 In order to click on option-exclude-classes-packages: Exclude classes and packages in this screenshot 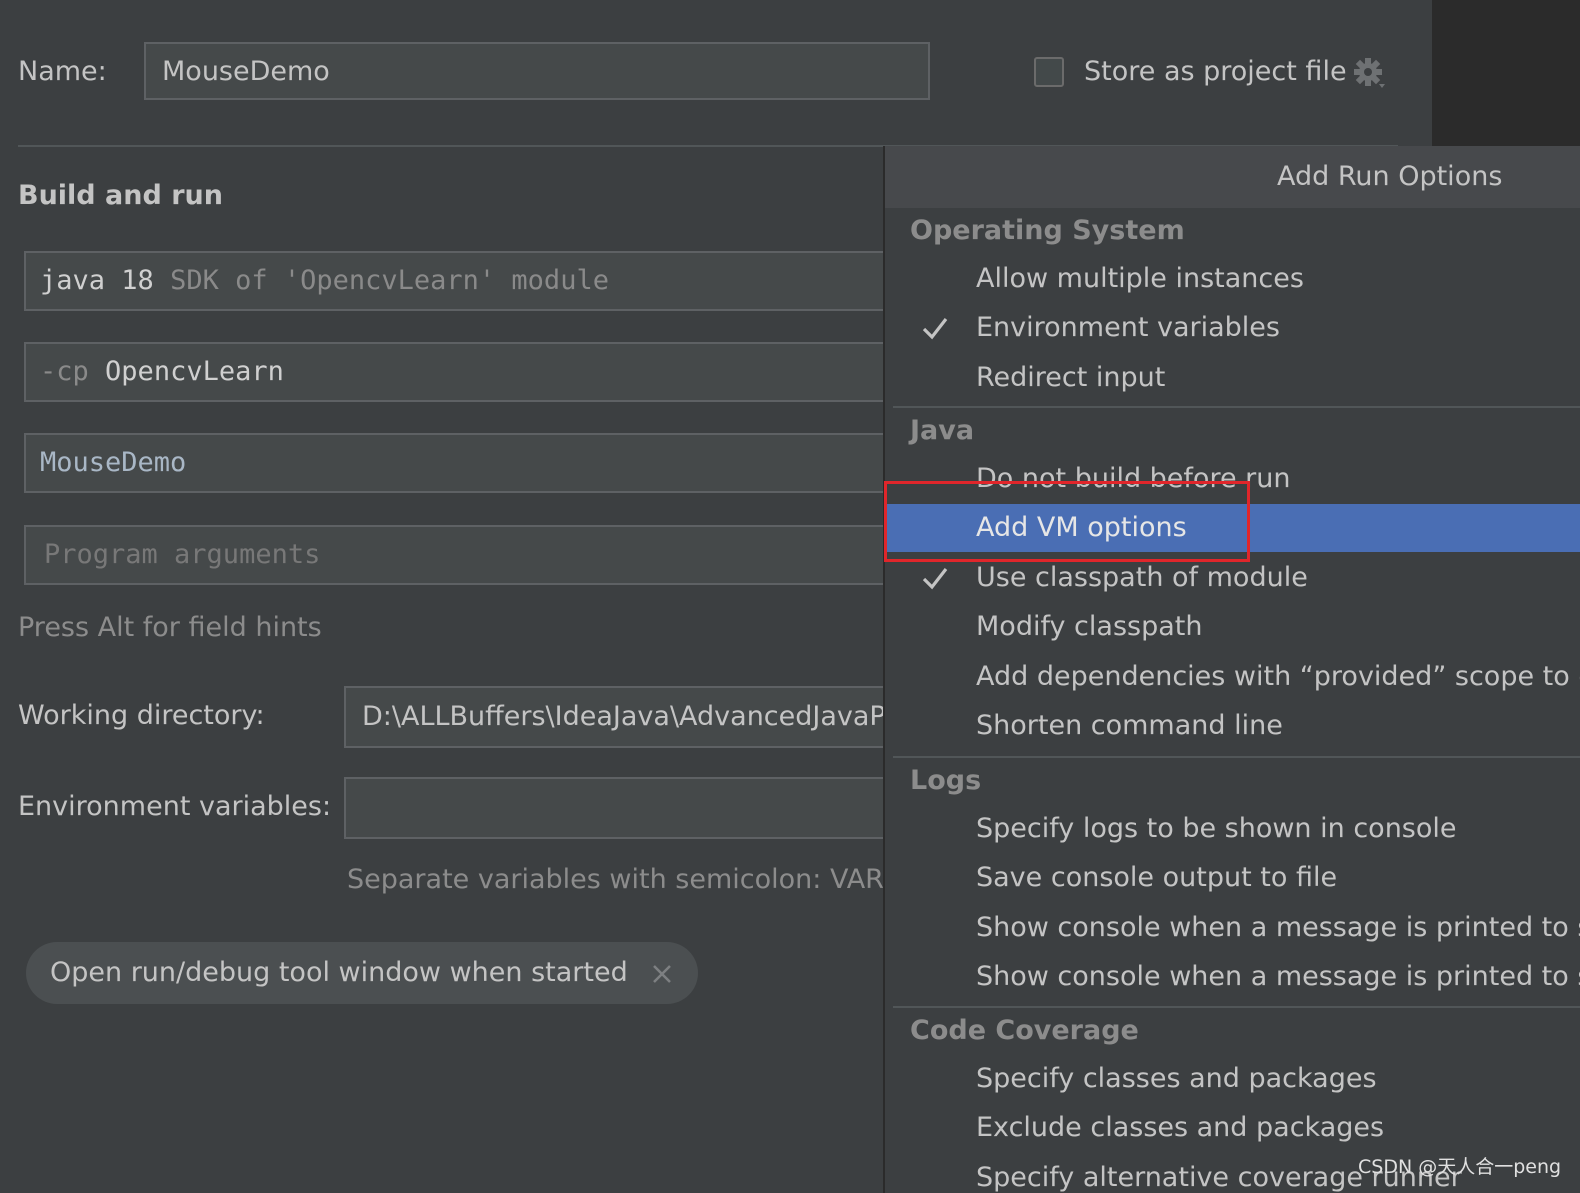, I will do `click(1232, 1128)`.